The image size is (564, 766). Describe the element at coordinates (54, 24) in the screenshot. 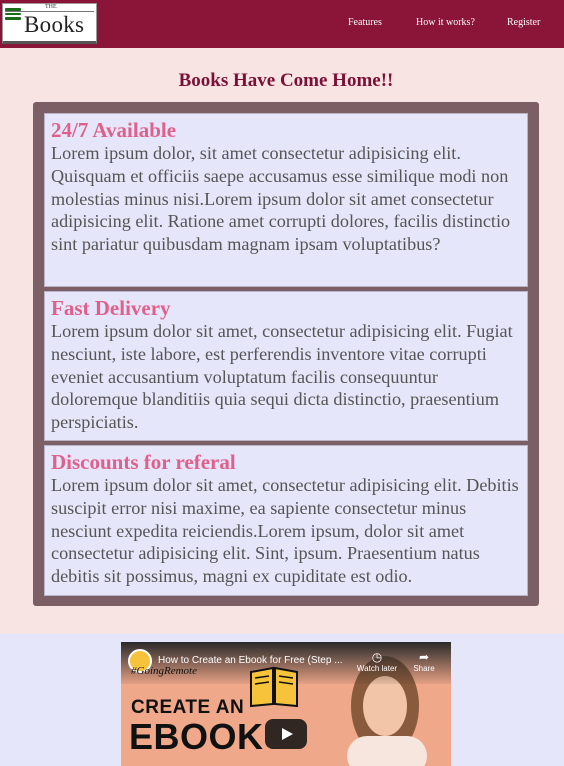

I see `logo-main-text: Books` at that location.